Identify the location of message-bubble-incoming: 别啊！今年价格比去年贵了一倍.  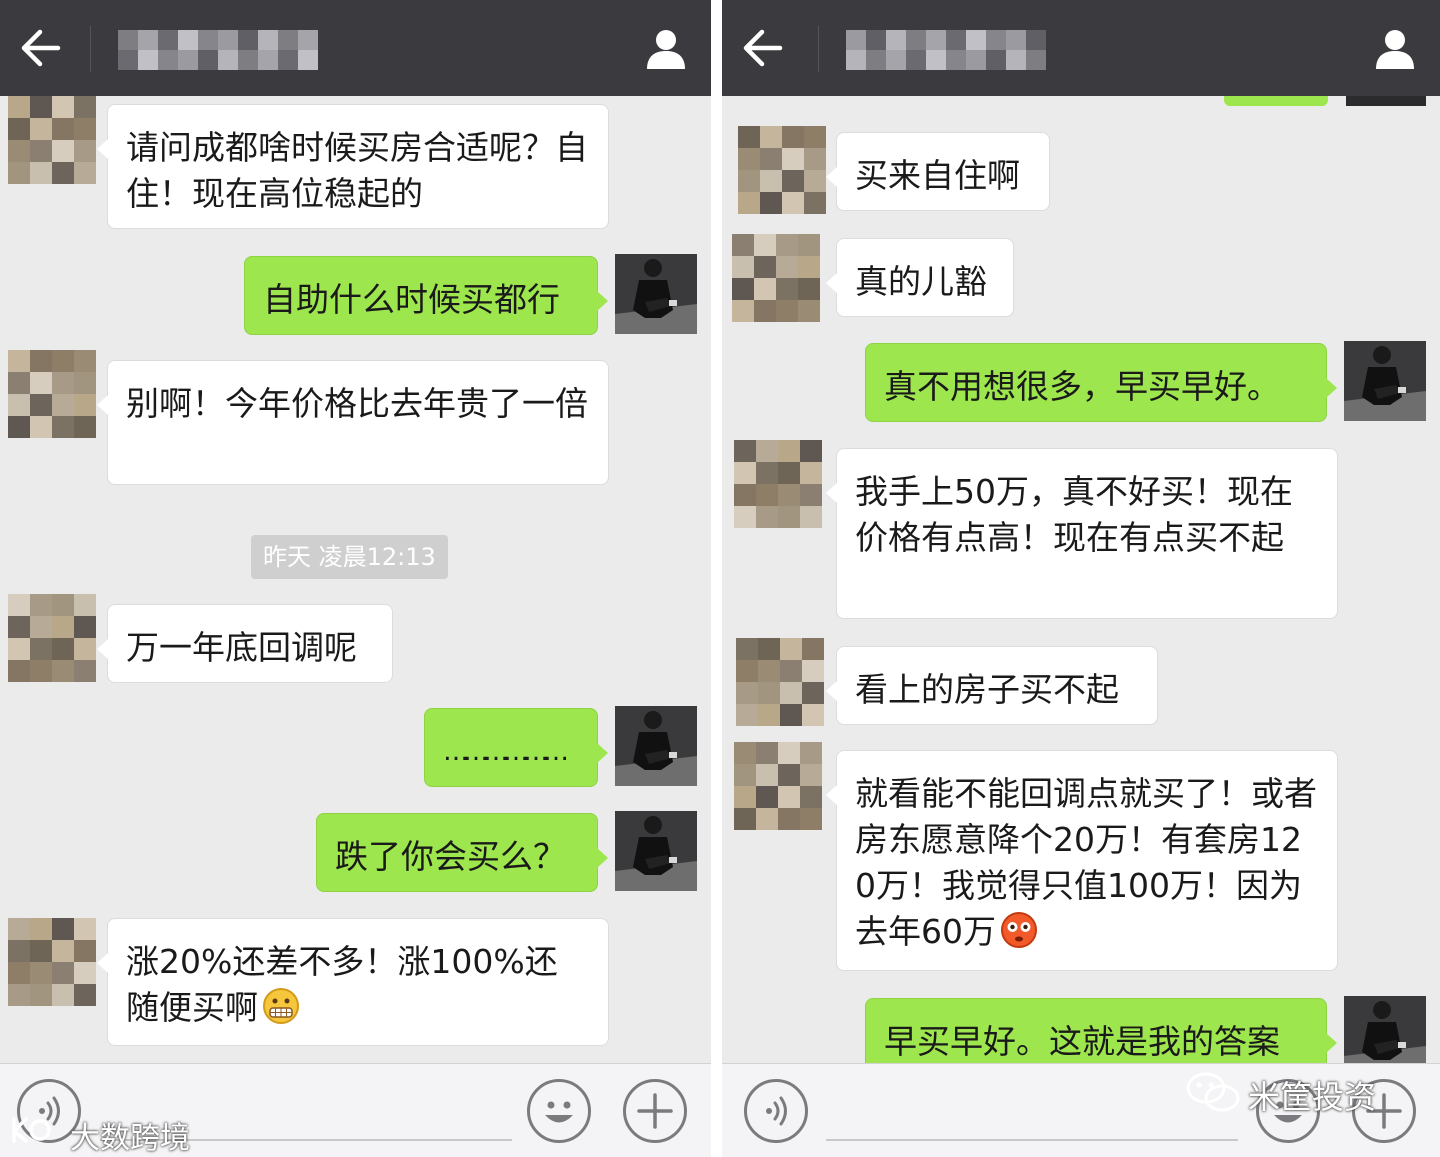
(353, 422).